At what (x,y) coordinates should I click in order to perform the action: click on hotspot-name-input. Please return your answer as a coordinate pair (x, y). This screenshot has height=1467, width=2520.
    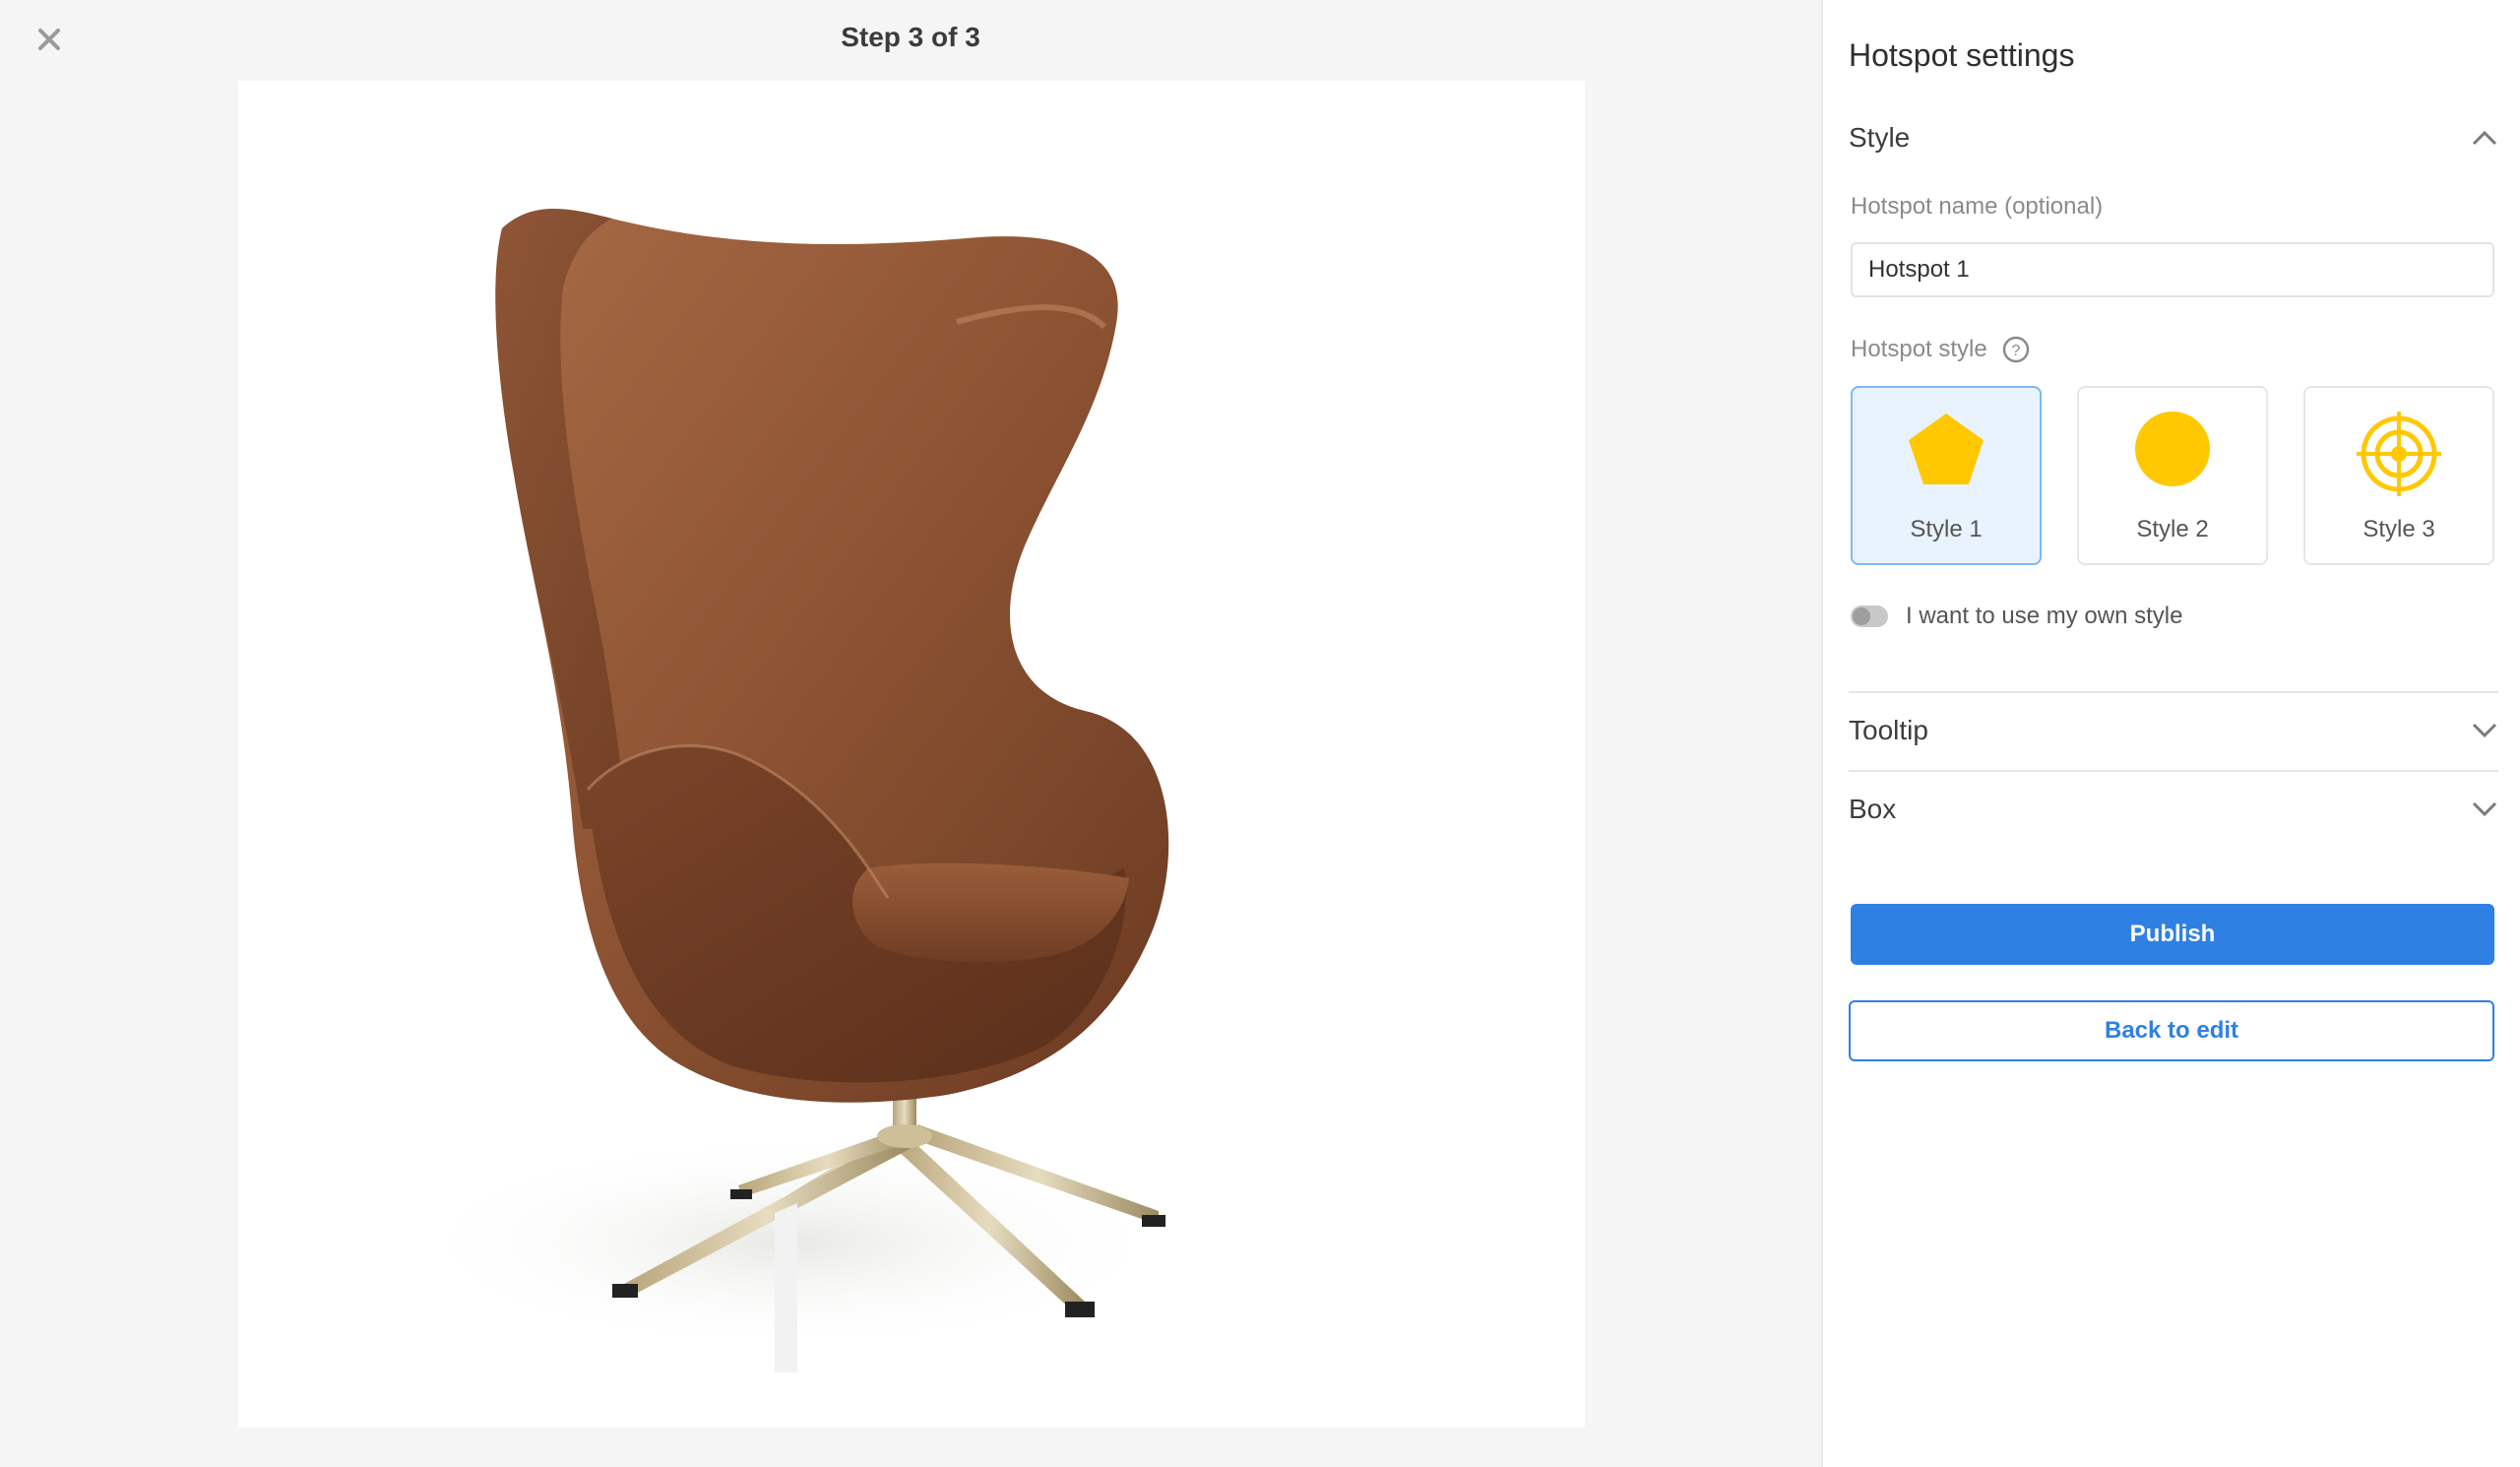
    Looking at the image, I should click on (2172, 269).